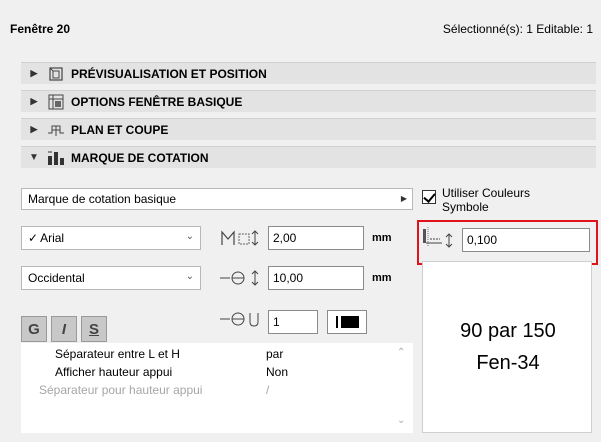  Describe the element at coordinates (102, 199) in the screenshot. I see `marker-type-label: Marque de cotation basique` at that location.